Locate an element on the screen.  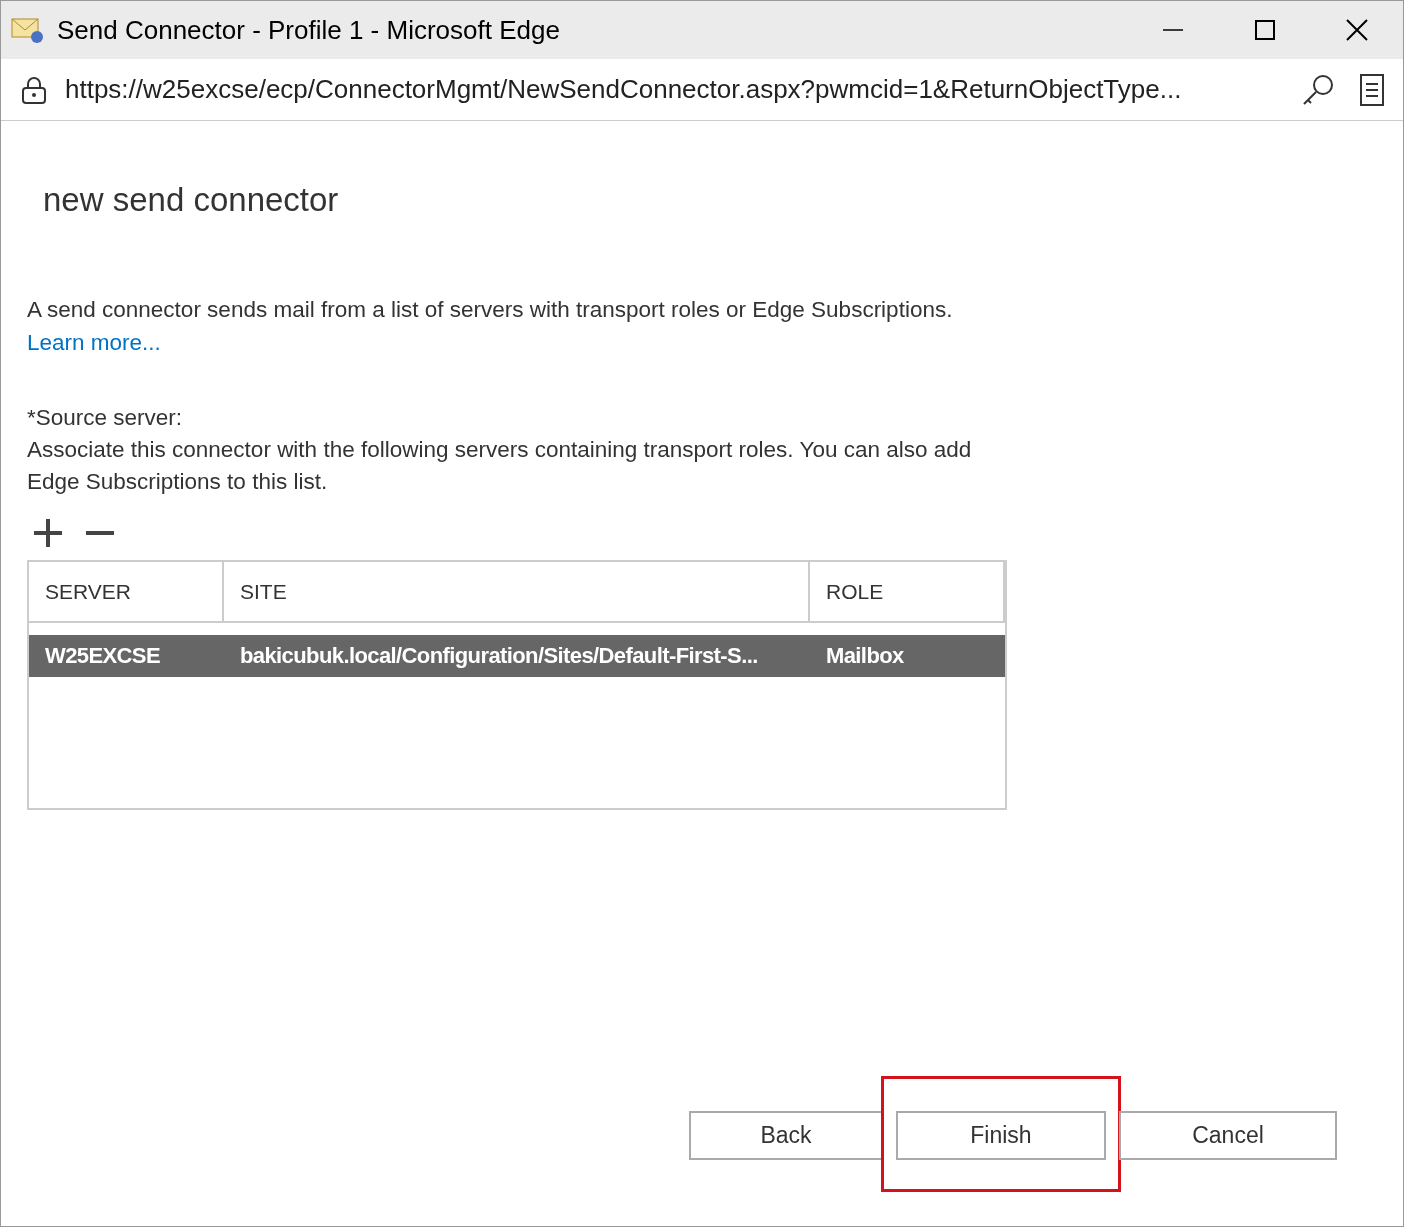
wizard-button: Finish is located at coordinates (1001, 1135).